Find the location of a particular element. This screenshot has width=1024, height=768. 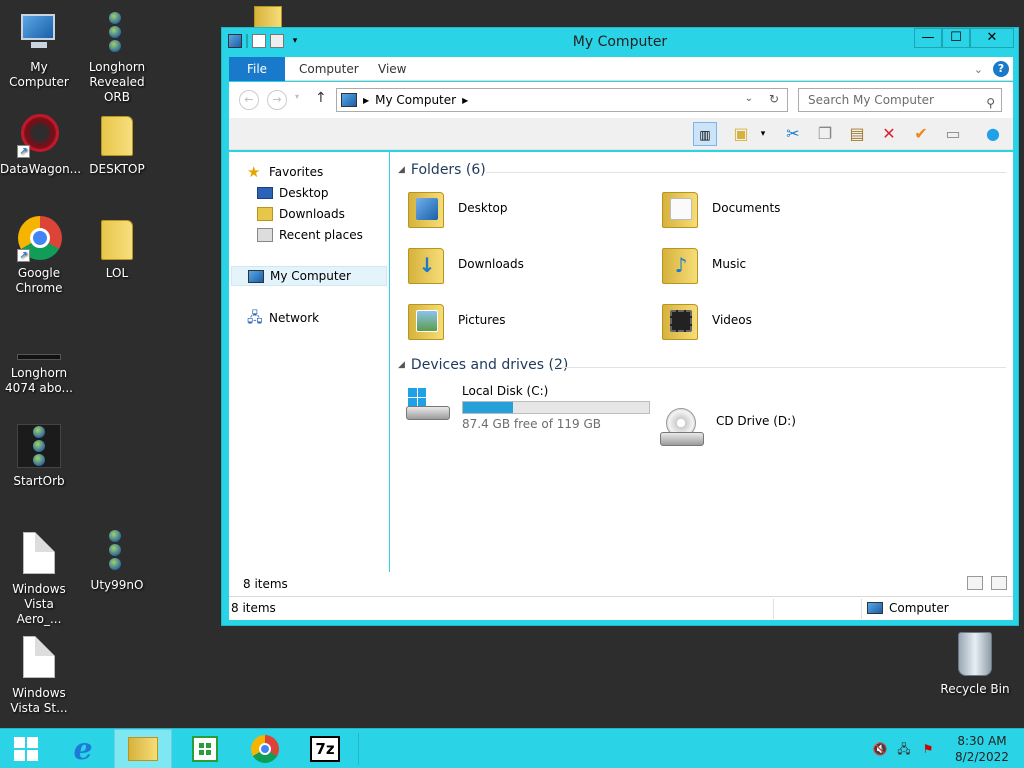

title-bar: ▾ My Computer — ☐ ✕ is located at coordinates (620, 42).